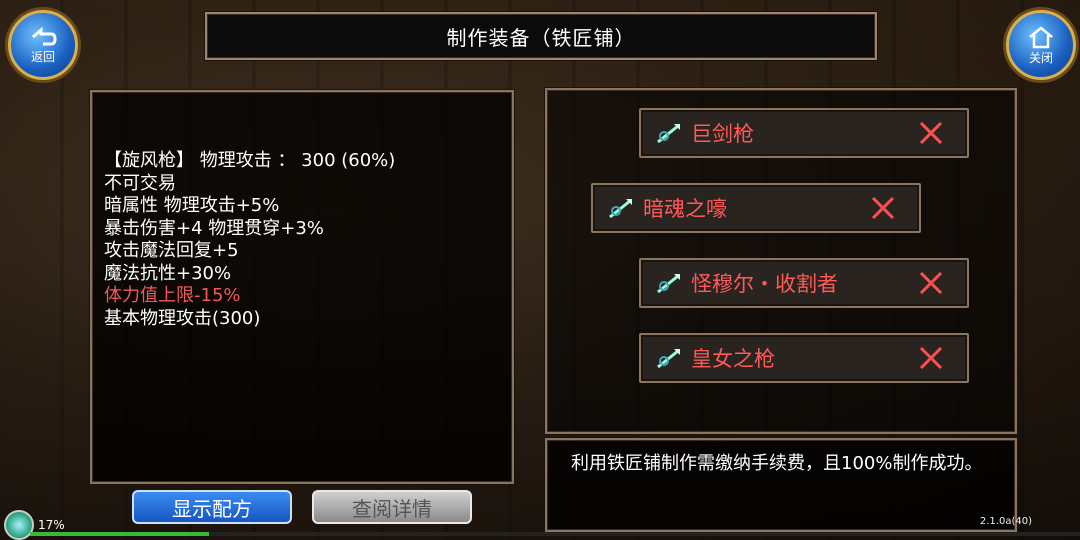 The width and height of the screenshot is (1080, 540). I want to click on recipe-name: 暗魂之嚎, so click(685, 209).